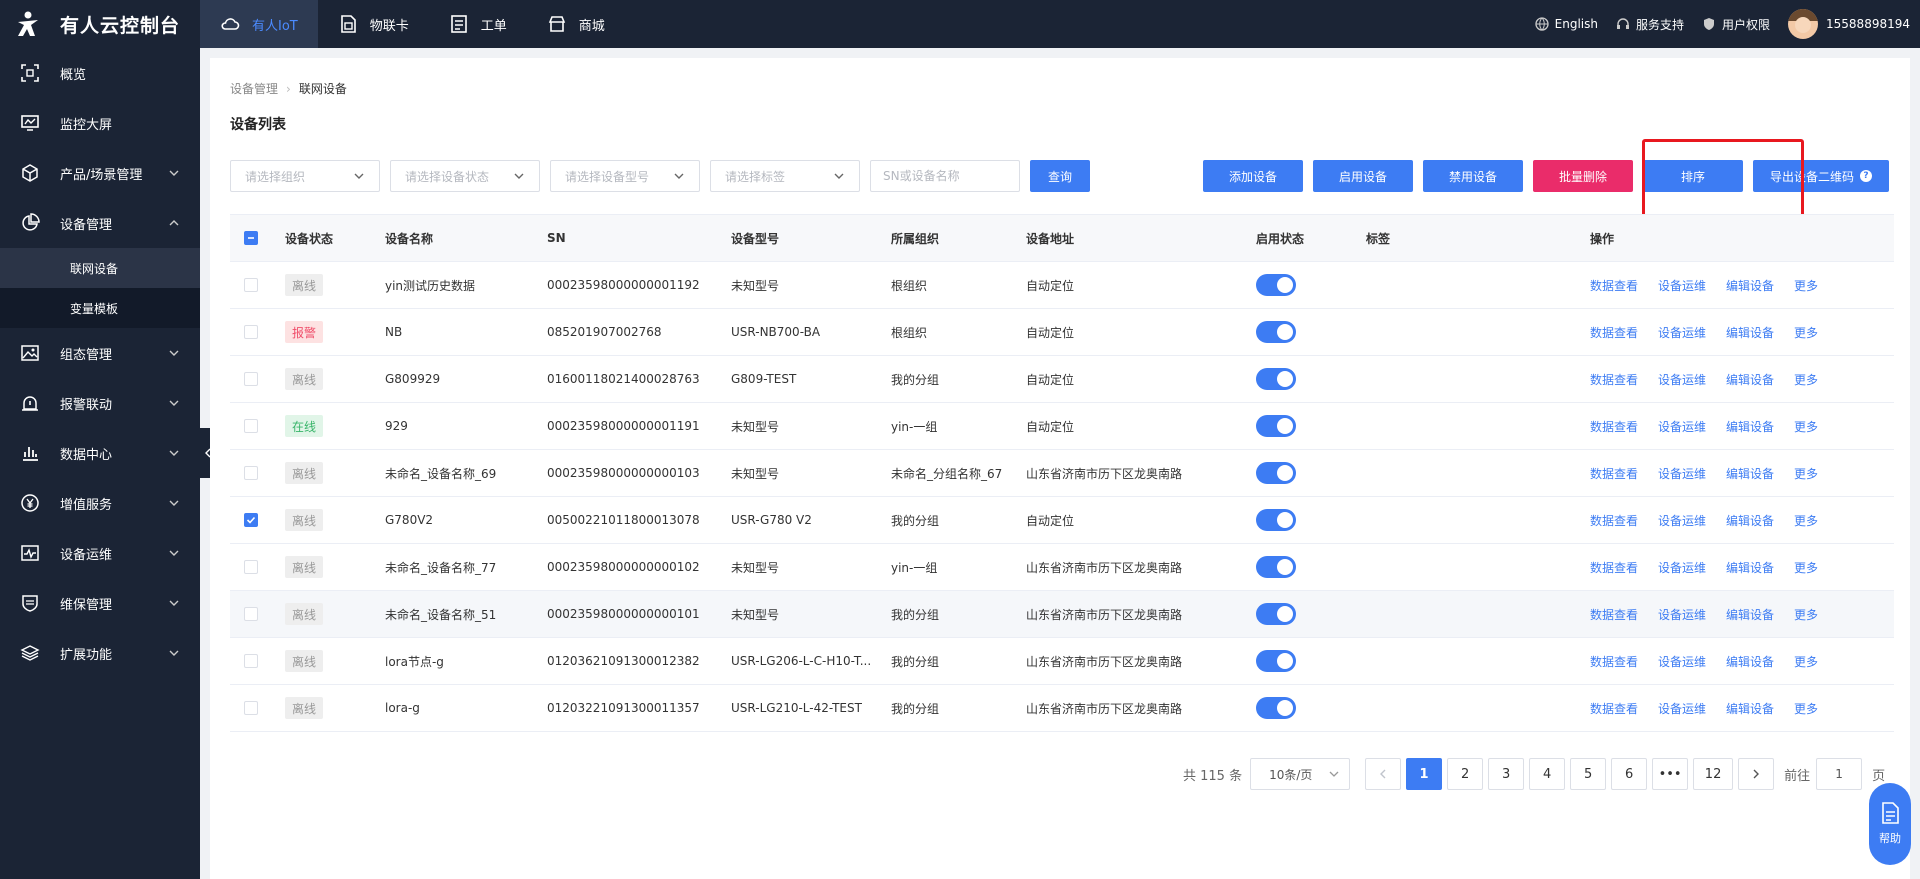  Describe the element at coordinates (100, 503) in the screenshot. I see `sidebar-item-value-added: 增值服务` at that location.